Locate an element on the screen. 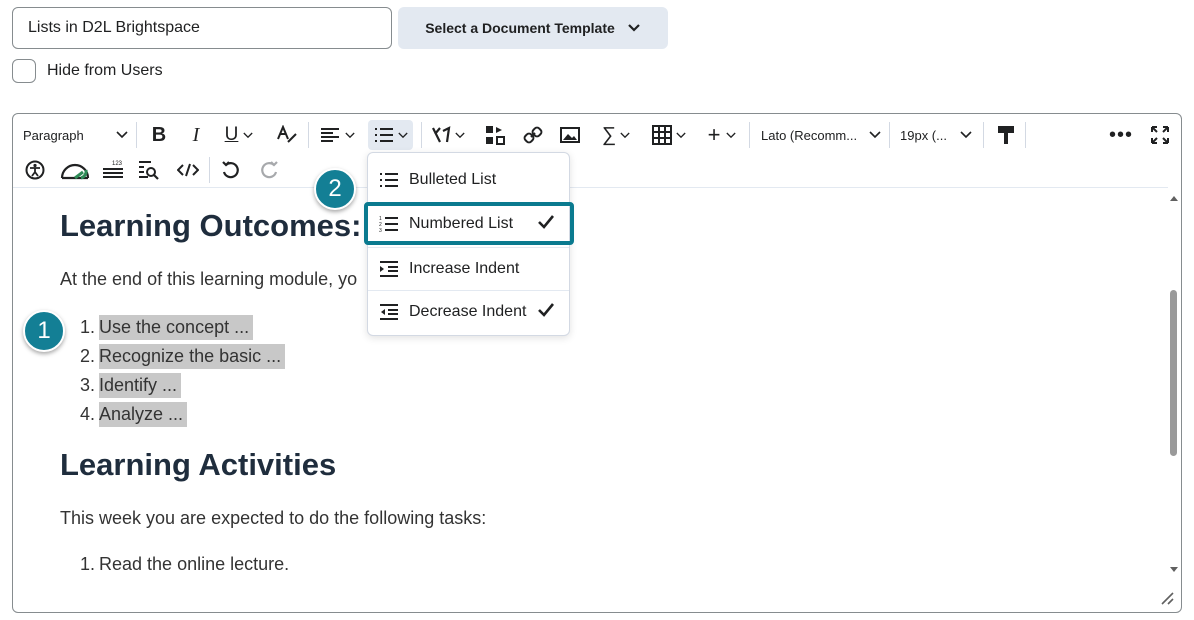 The width and height of the screenshot is (1194, 620). fullscreen-button is located at coordinates (1160, 135).